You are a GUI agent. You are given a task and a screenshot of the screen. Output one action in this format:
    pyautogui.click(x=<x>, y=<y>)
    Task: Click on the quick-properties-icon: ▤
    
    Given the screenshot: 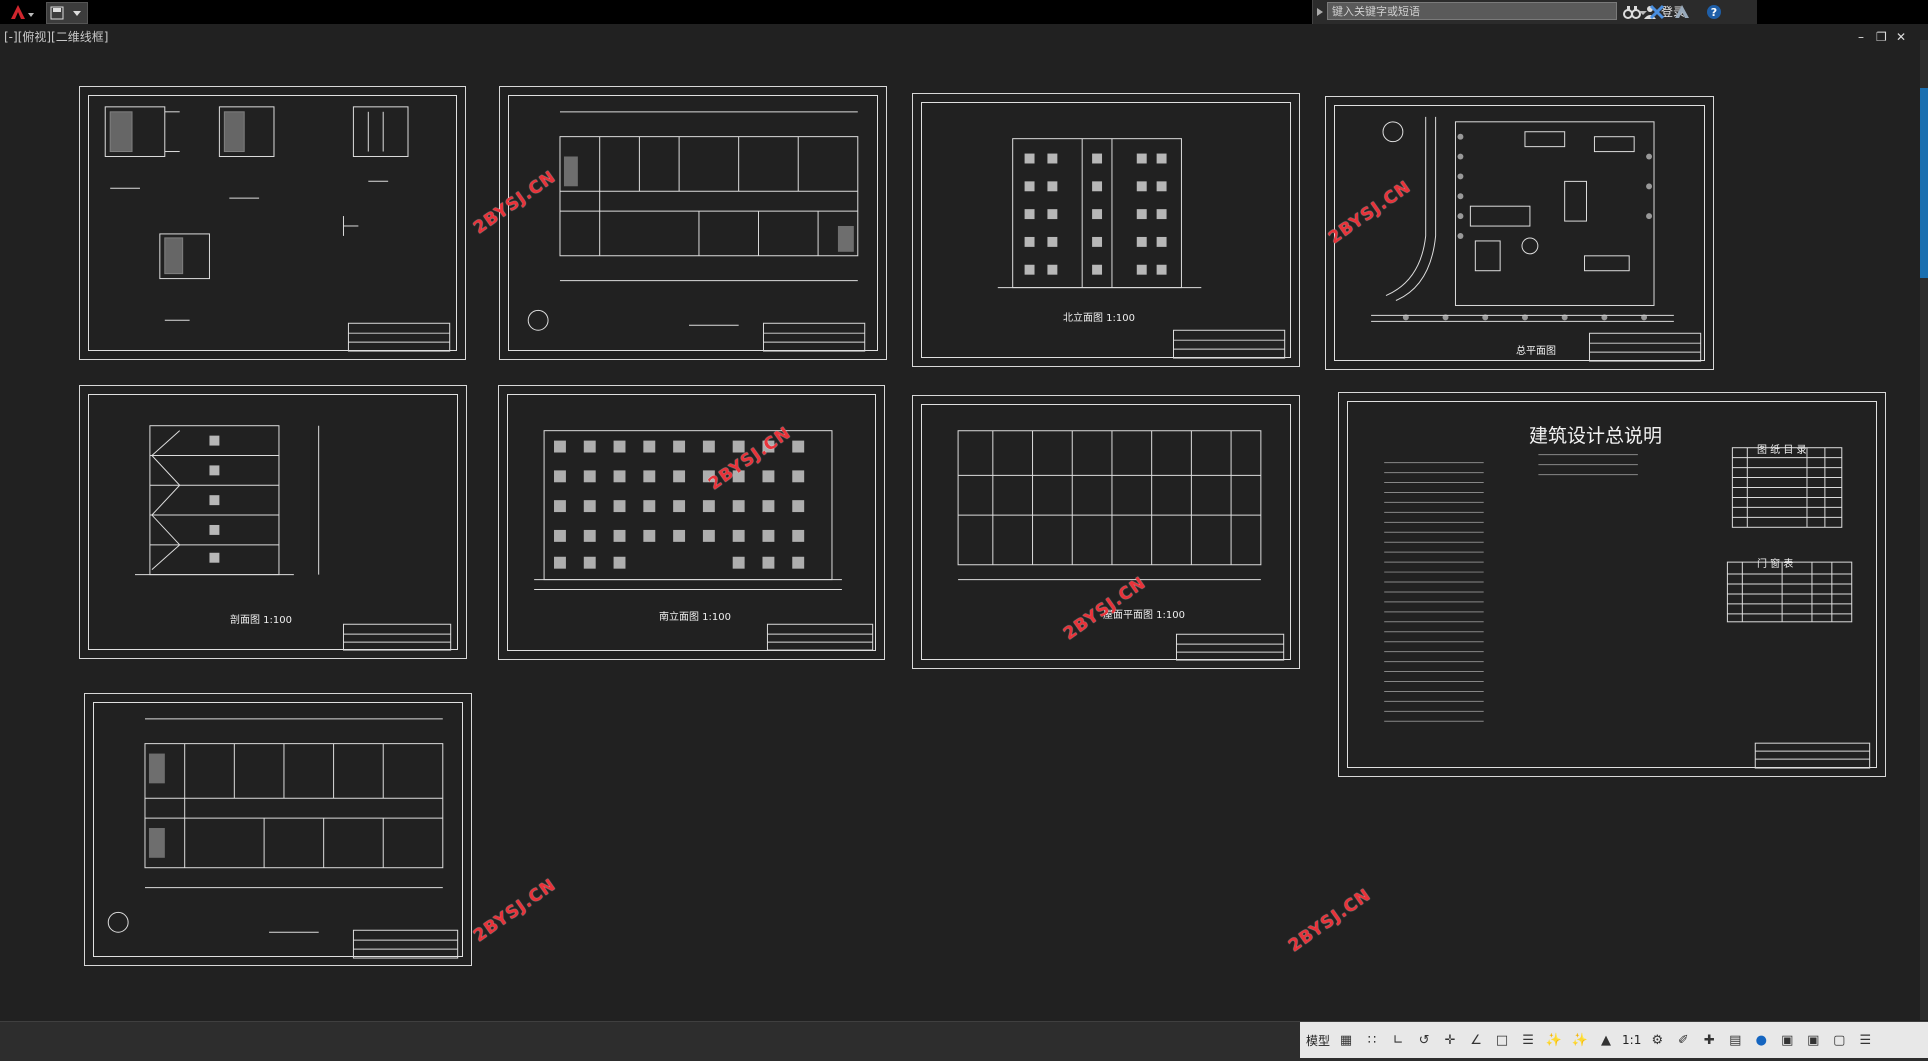 What is the action you would take?
    pyautogui.click(x=1735, y=1040)
    